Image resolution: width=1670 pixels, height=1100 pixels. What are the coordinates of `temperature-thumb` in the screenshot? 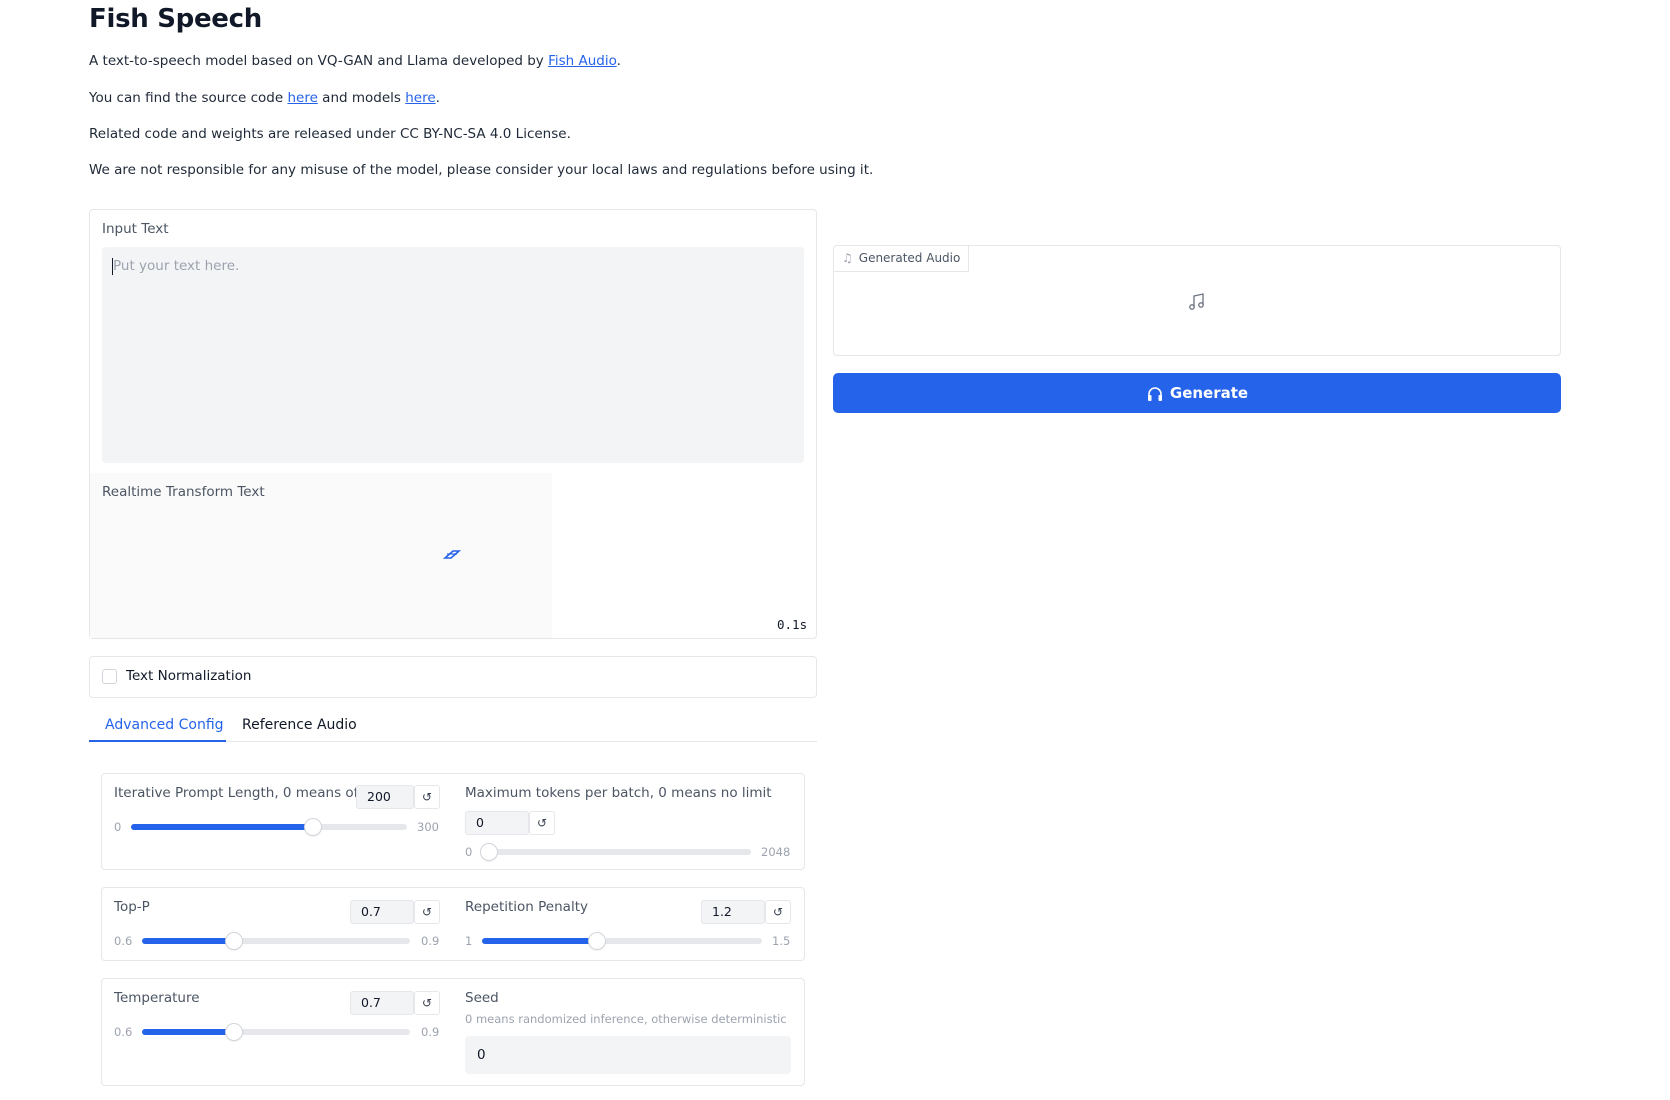 It's located at (234, 1032).